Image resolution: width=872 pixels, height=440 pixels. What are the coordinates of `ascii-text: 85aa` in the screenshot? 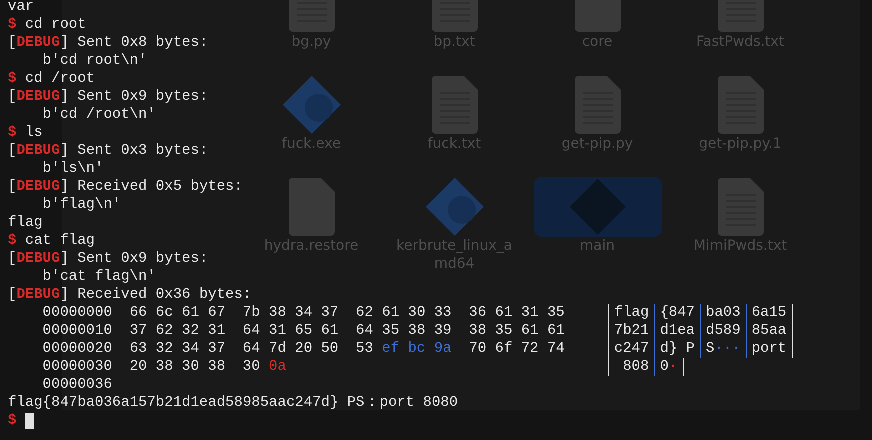 It's located at (769, 331).